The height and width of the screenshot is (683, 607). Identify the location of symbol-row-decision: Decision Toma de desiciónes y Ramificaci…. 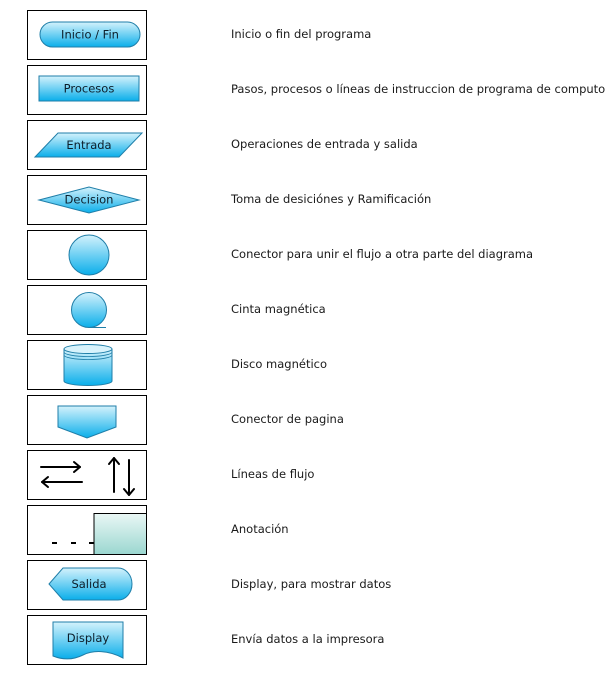
(303, 200).